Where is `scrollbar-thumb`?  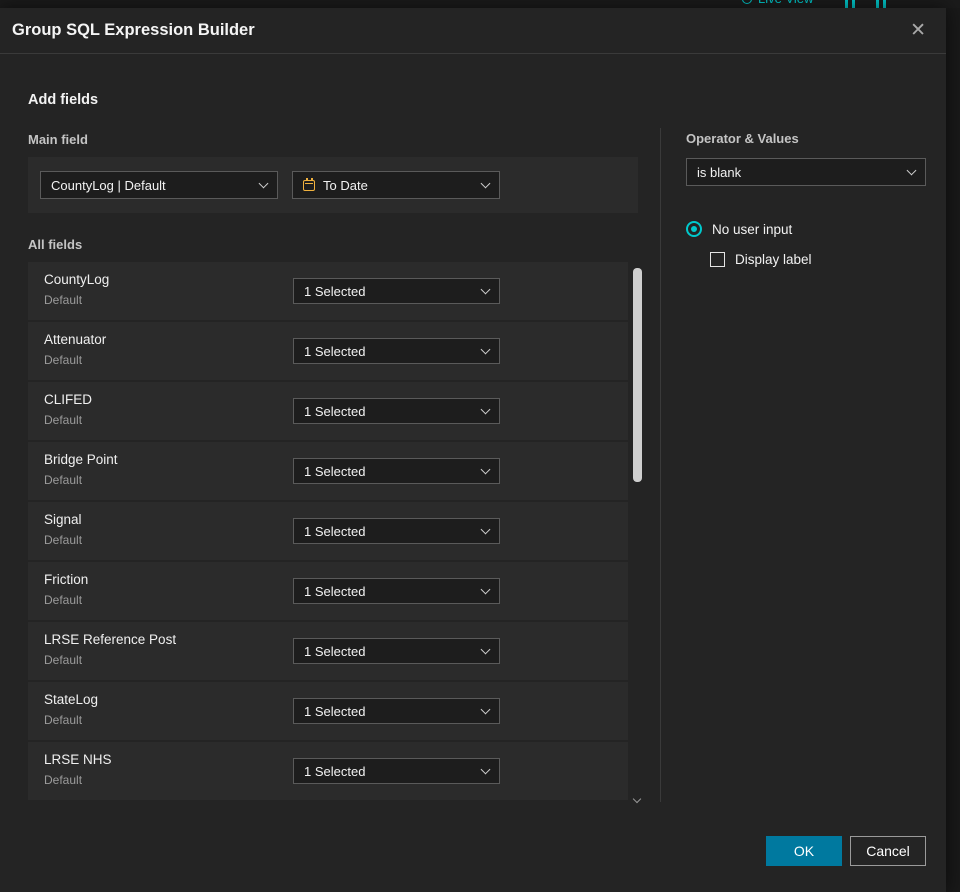 scrollbar-thumb is located at coordinates (637, 375).